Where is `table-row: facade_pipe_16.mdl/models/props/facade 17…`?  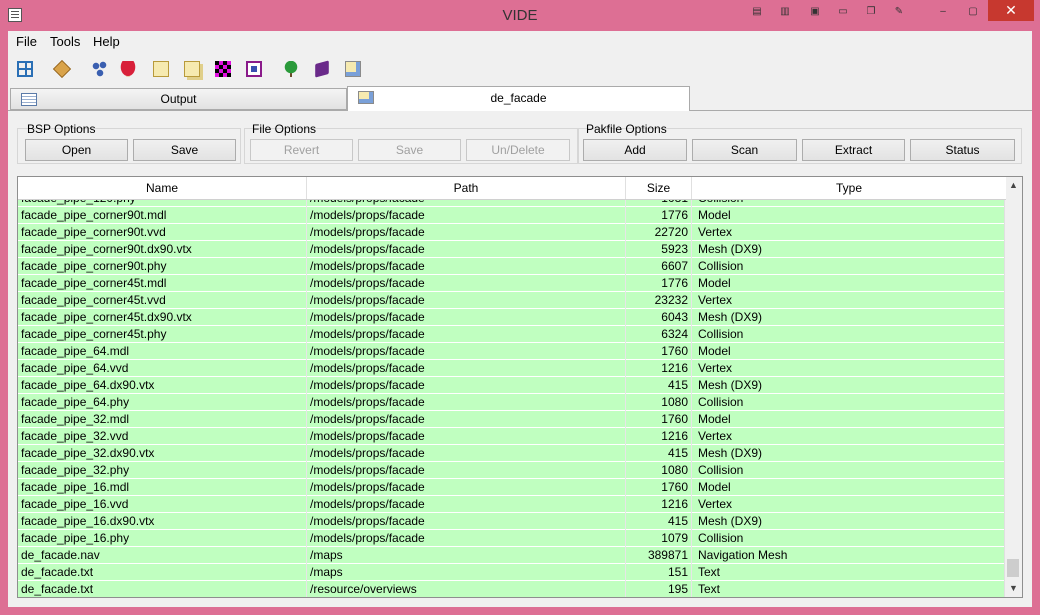
table-row: facade_pipe_16.mdl/models/props/facade 17… is located at coordinates (512, 487).